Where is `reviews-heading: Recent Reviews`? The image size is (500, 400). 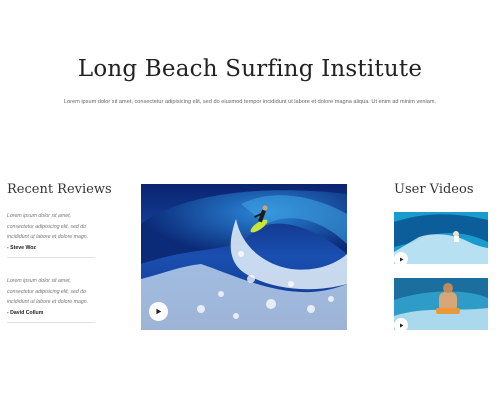 reviews-heading: Recent Reviews is located at coordinates (59, 189).